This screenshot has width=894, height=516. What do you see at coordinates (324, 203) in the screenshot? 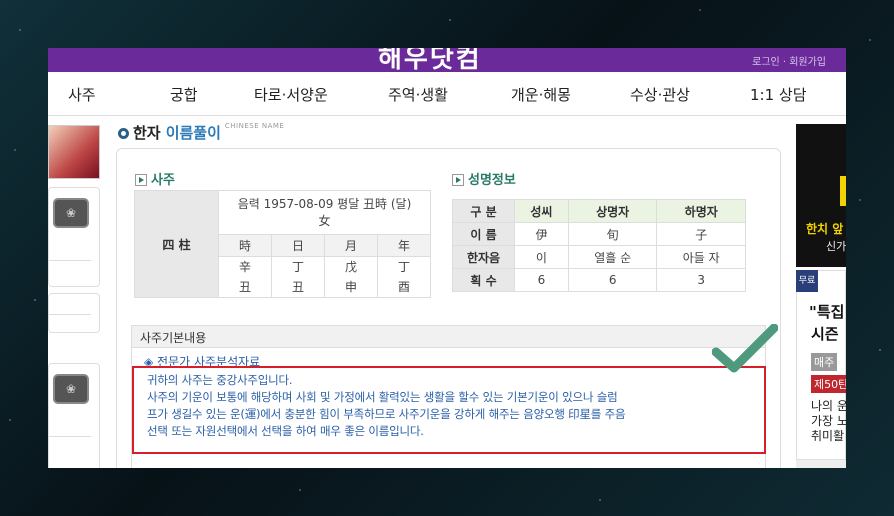
I see `saju-lunar: 음력 1957-08-09 평달 丑時 (달)` at bounding box center [324, 203].